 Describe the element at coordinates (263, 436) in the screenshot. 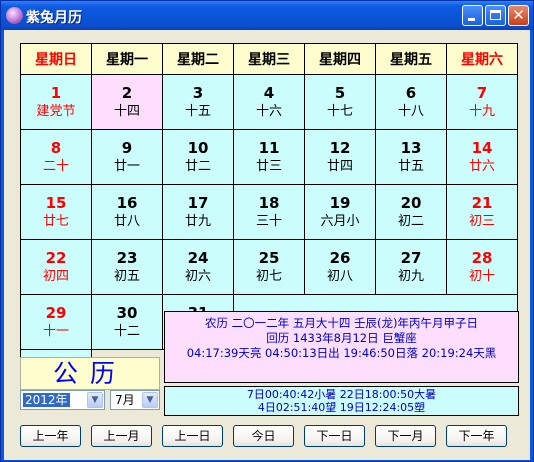

I see `today-button: 今日` at that location.